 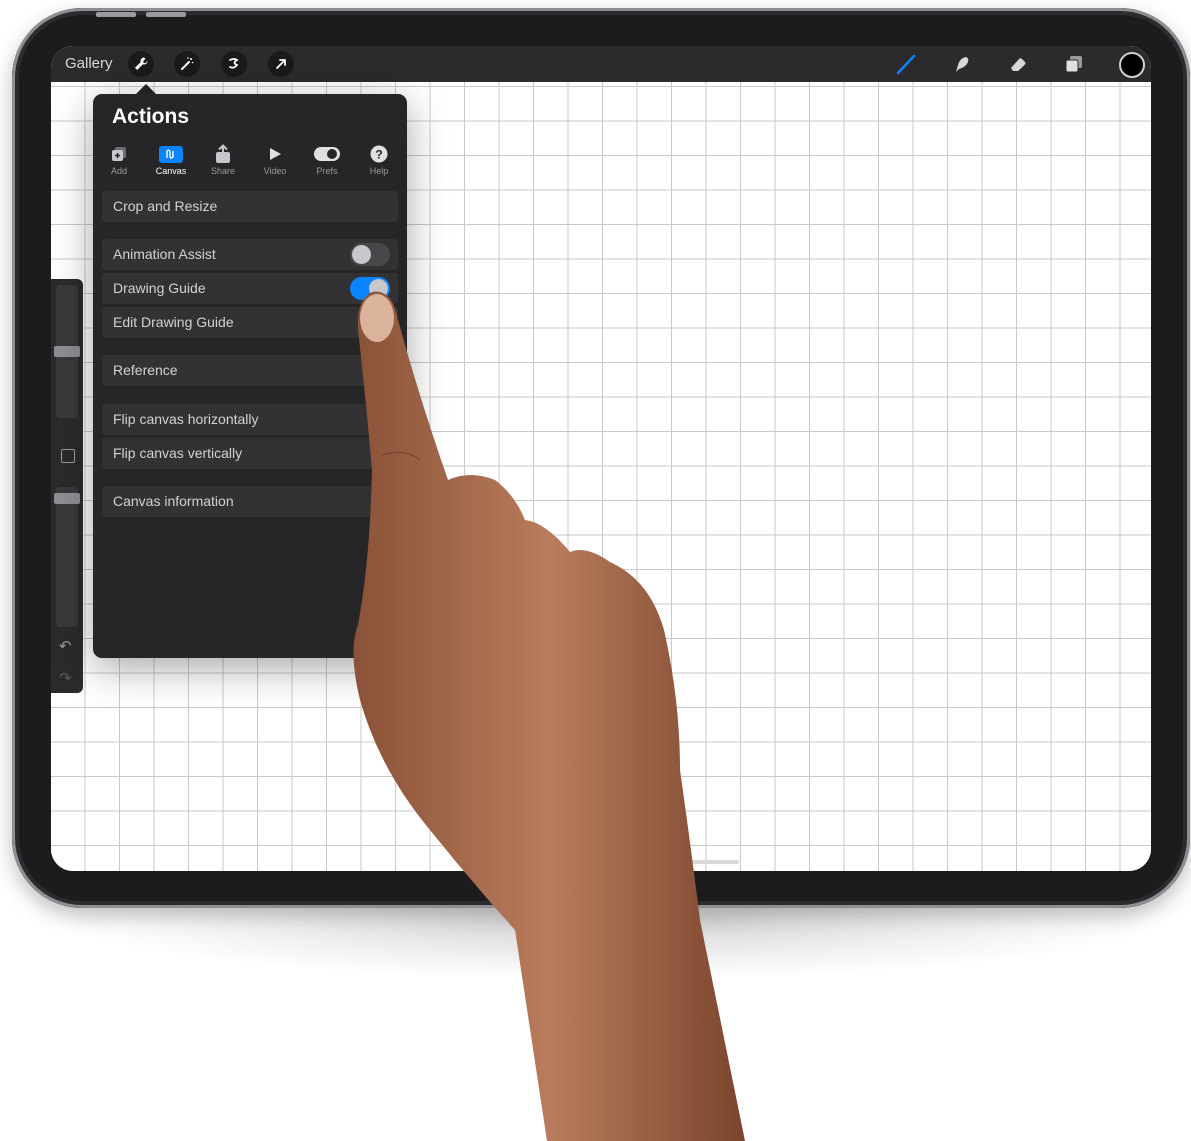 I want to click on help-icon: ?, so click(x=379, y=154).